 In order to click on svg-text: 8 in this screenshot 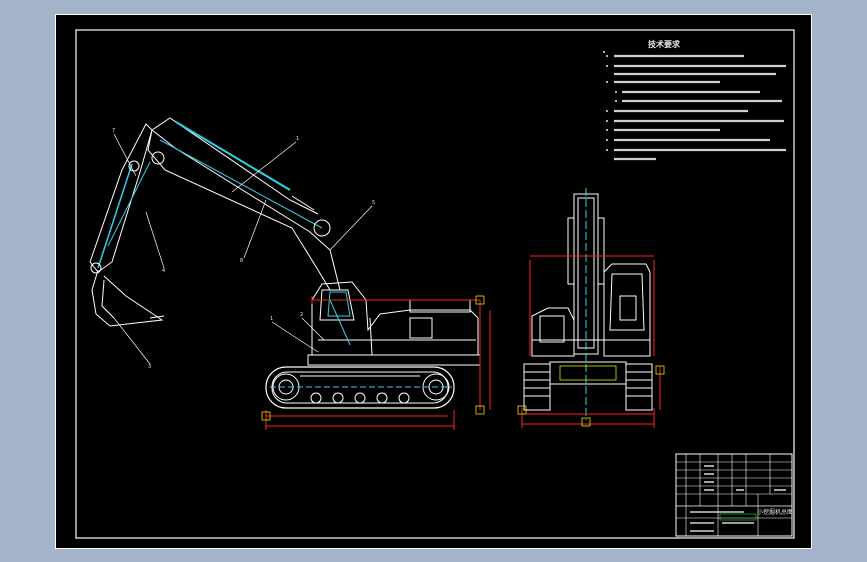, I will do `click(241, 261)`.